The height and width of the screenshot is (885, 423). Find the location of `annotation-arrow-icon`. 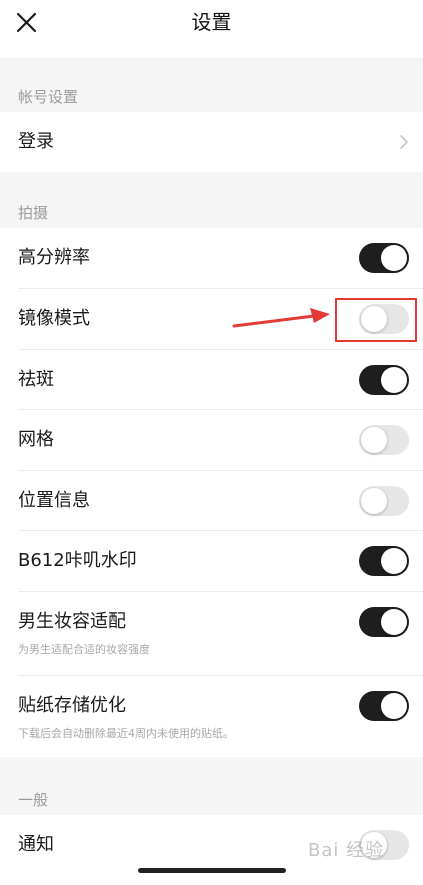

annotation-arrow-icon is located at coordinates (281, 318).